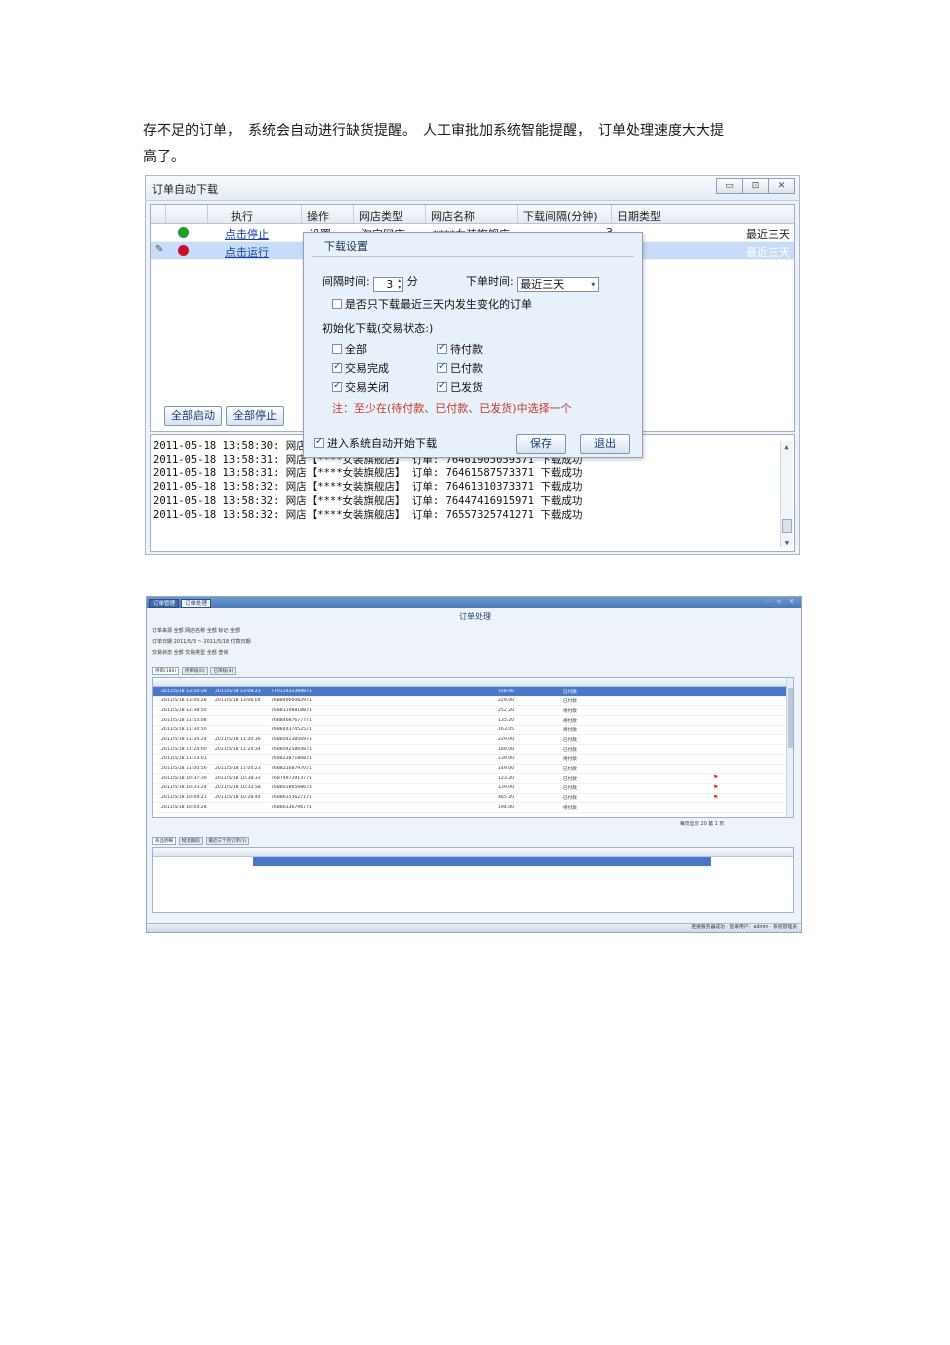  I want to click on order-cell-no: 76884437452571, so click(291, 730).